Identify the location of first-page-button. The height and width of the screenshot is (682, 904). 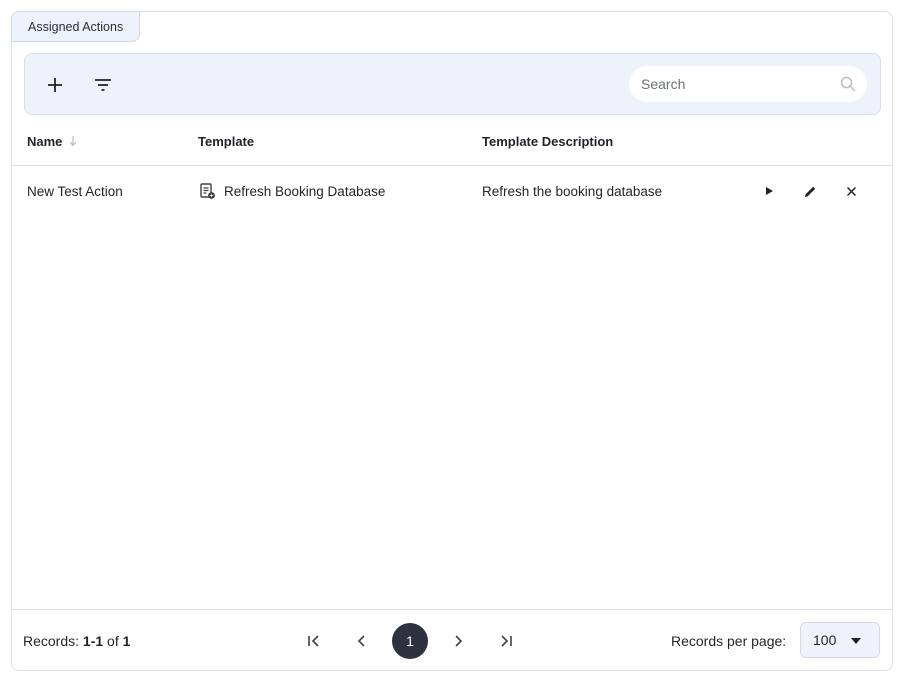
(314, 641).